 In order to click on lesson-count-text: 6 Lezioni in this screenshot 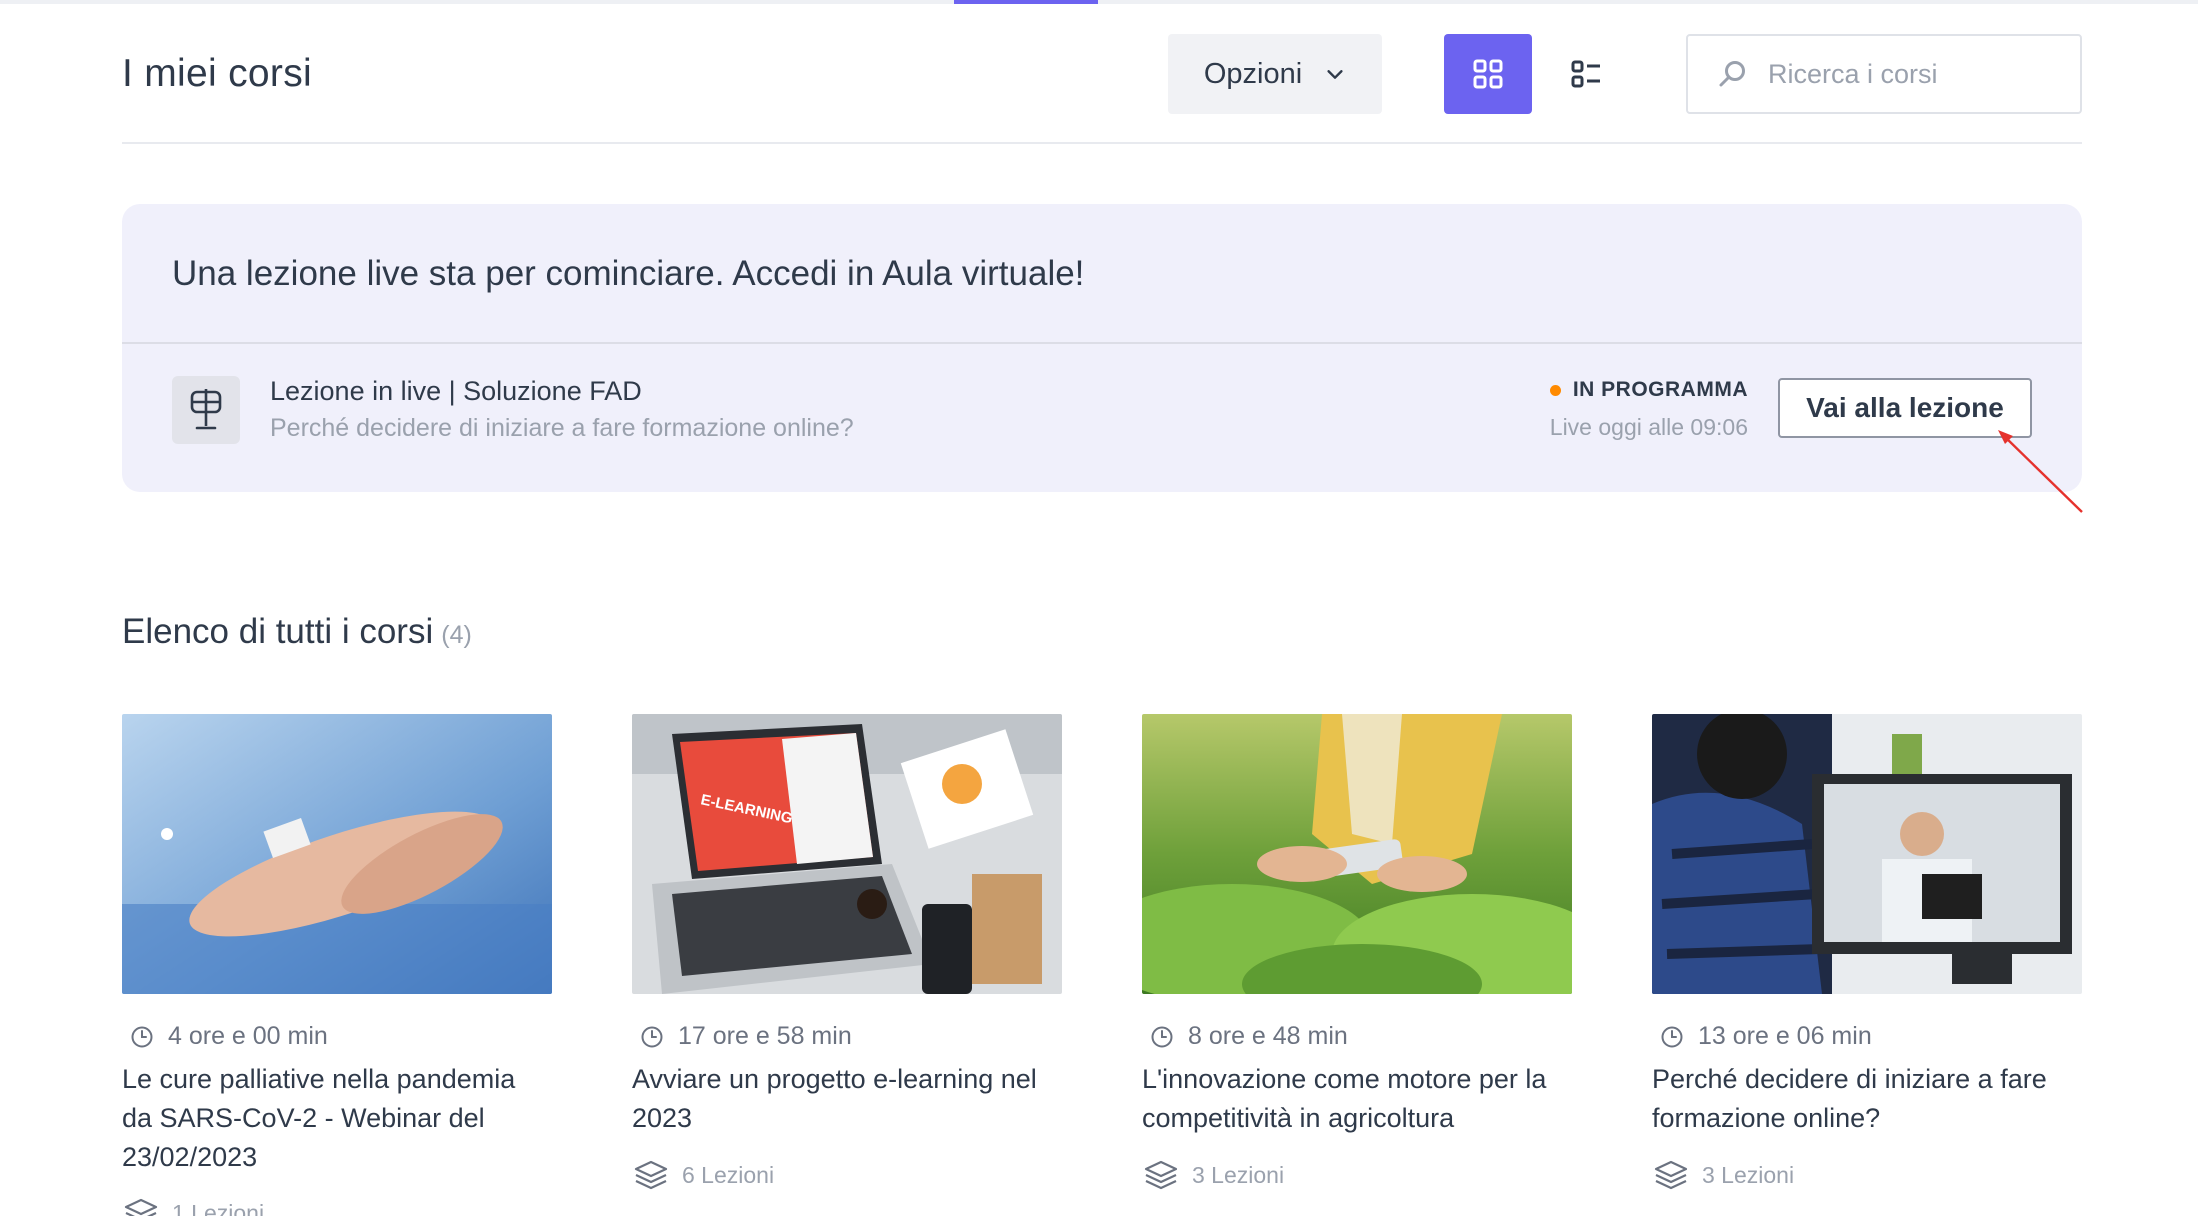, I will do `click(728, 1174)`.